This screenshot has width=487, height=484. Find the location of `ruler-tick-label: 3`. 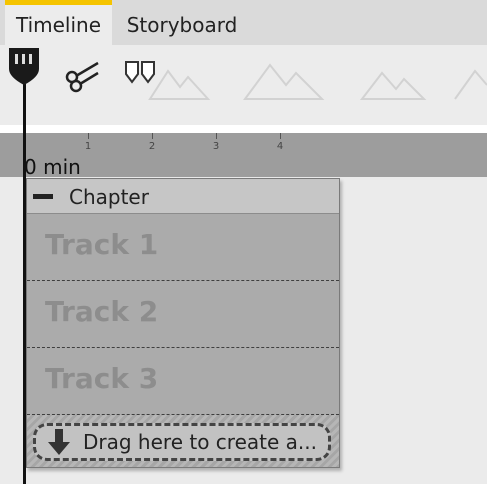

ruler-tick-label: 3 is located at coordinates (216, 146).